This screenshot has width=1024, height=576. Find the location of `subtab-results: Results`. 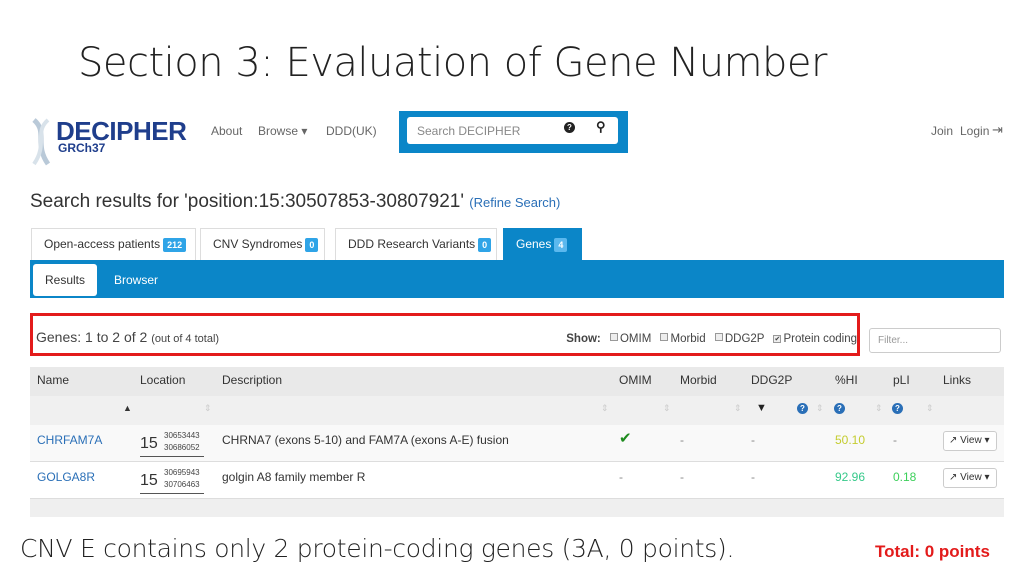

subtab-results: Results is located at coordinates (65, 280).